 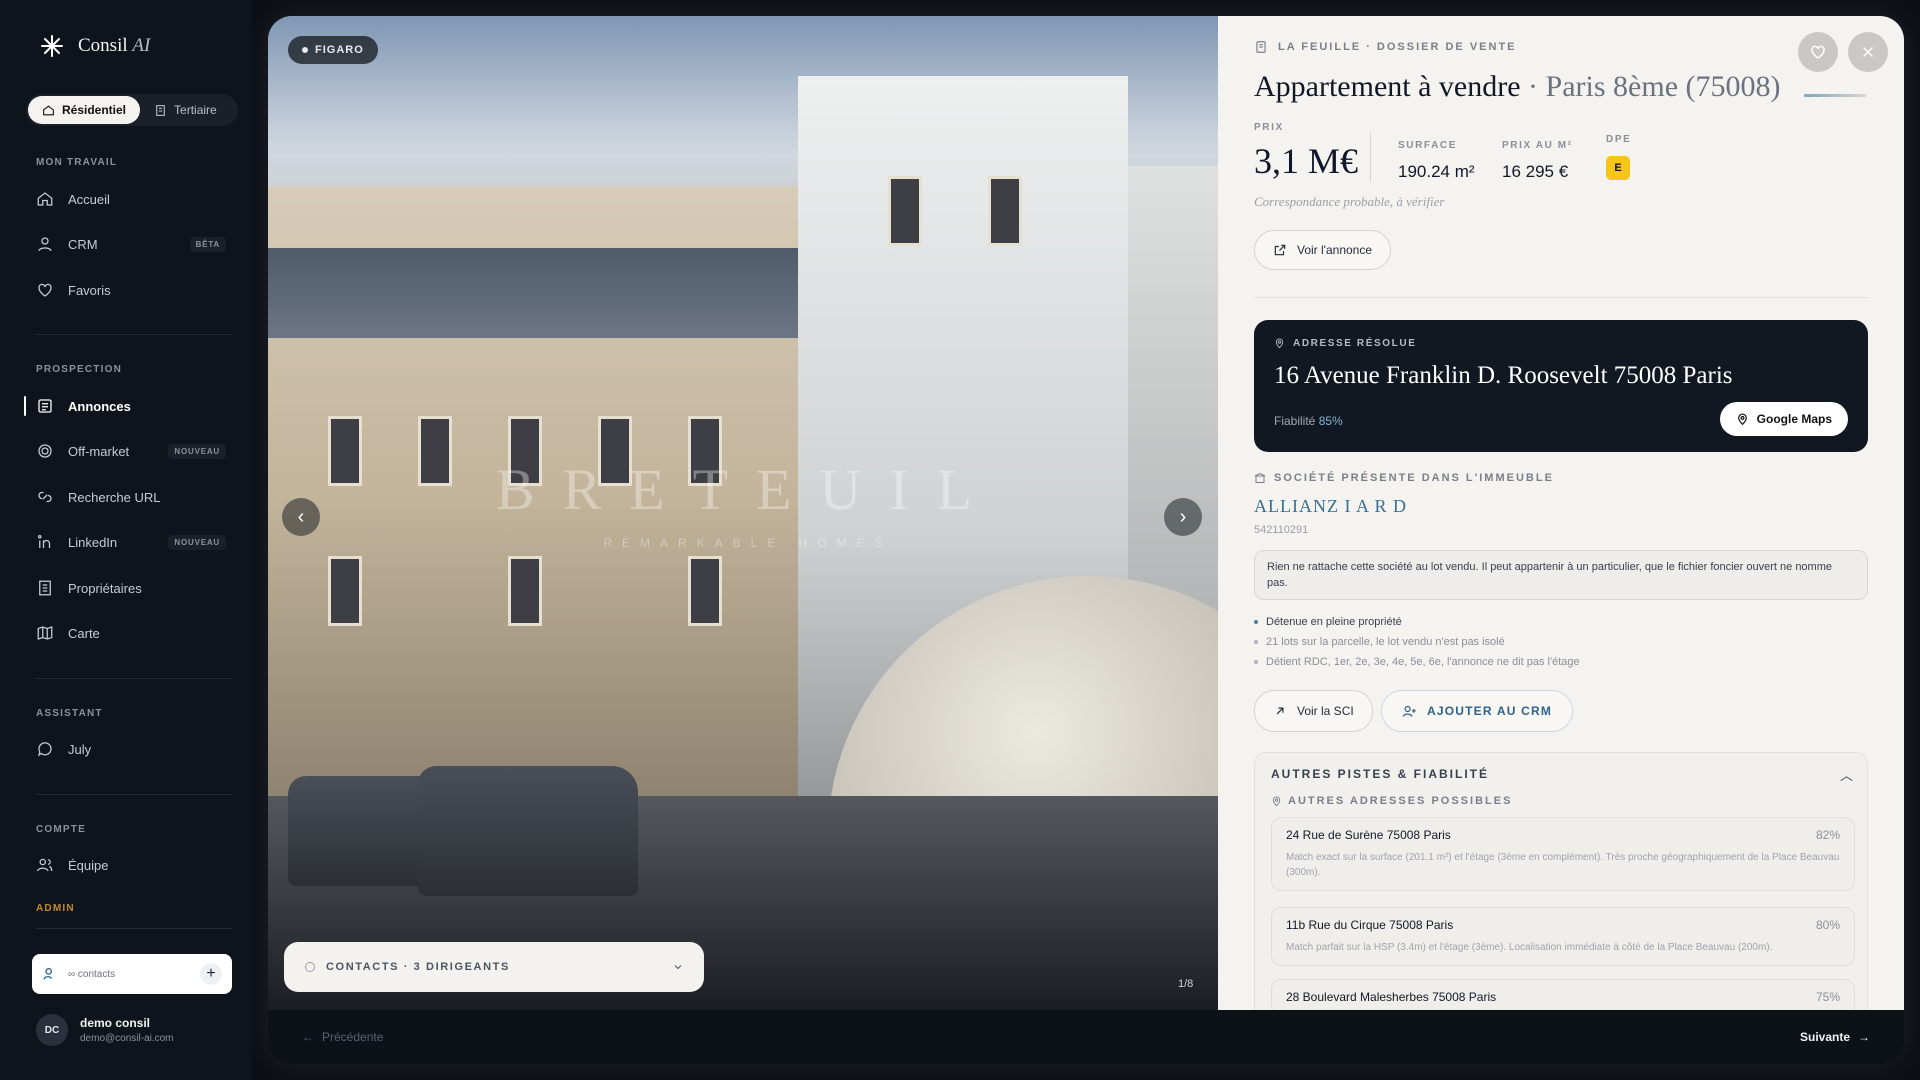 I want to click on sidebar-item-annonces: Annonces, so click(x=129, y=406).